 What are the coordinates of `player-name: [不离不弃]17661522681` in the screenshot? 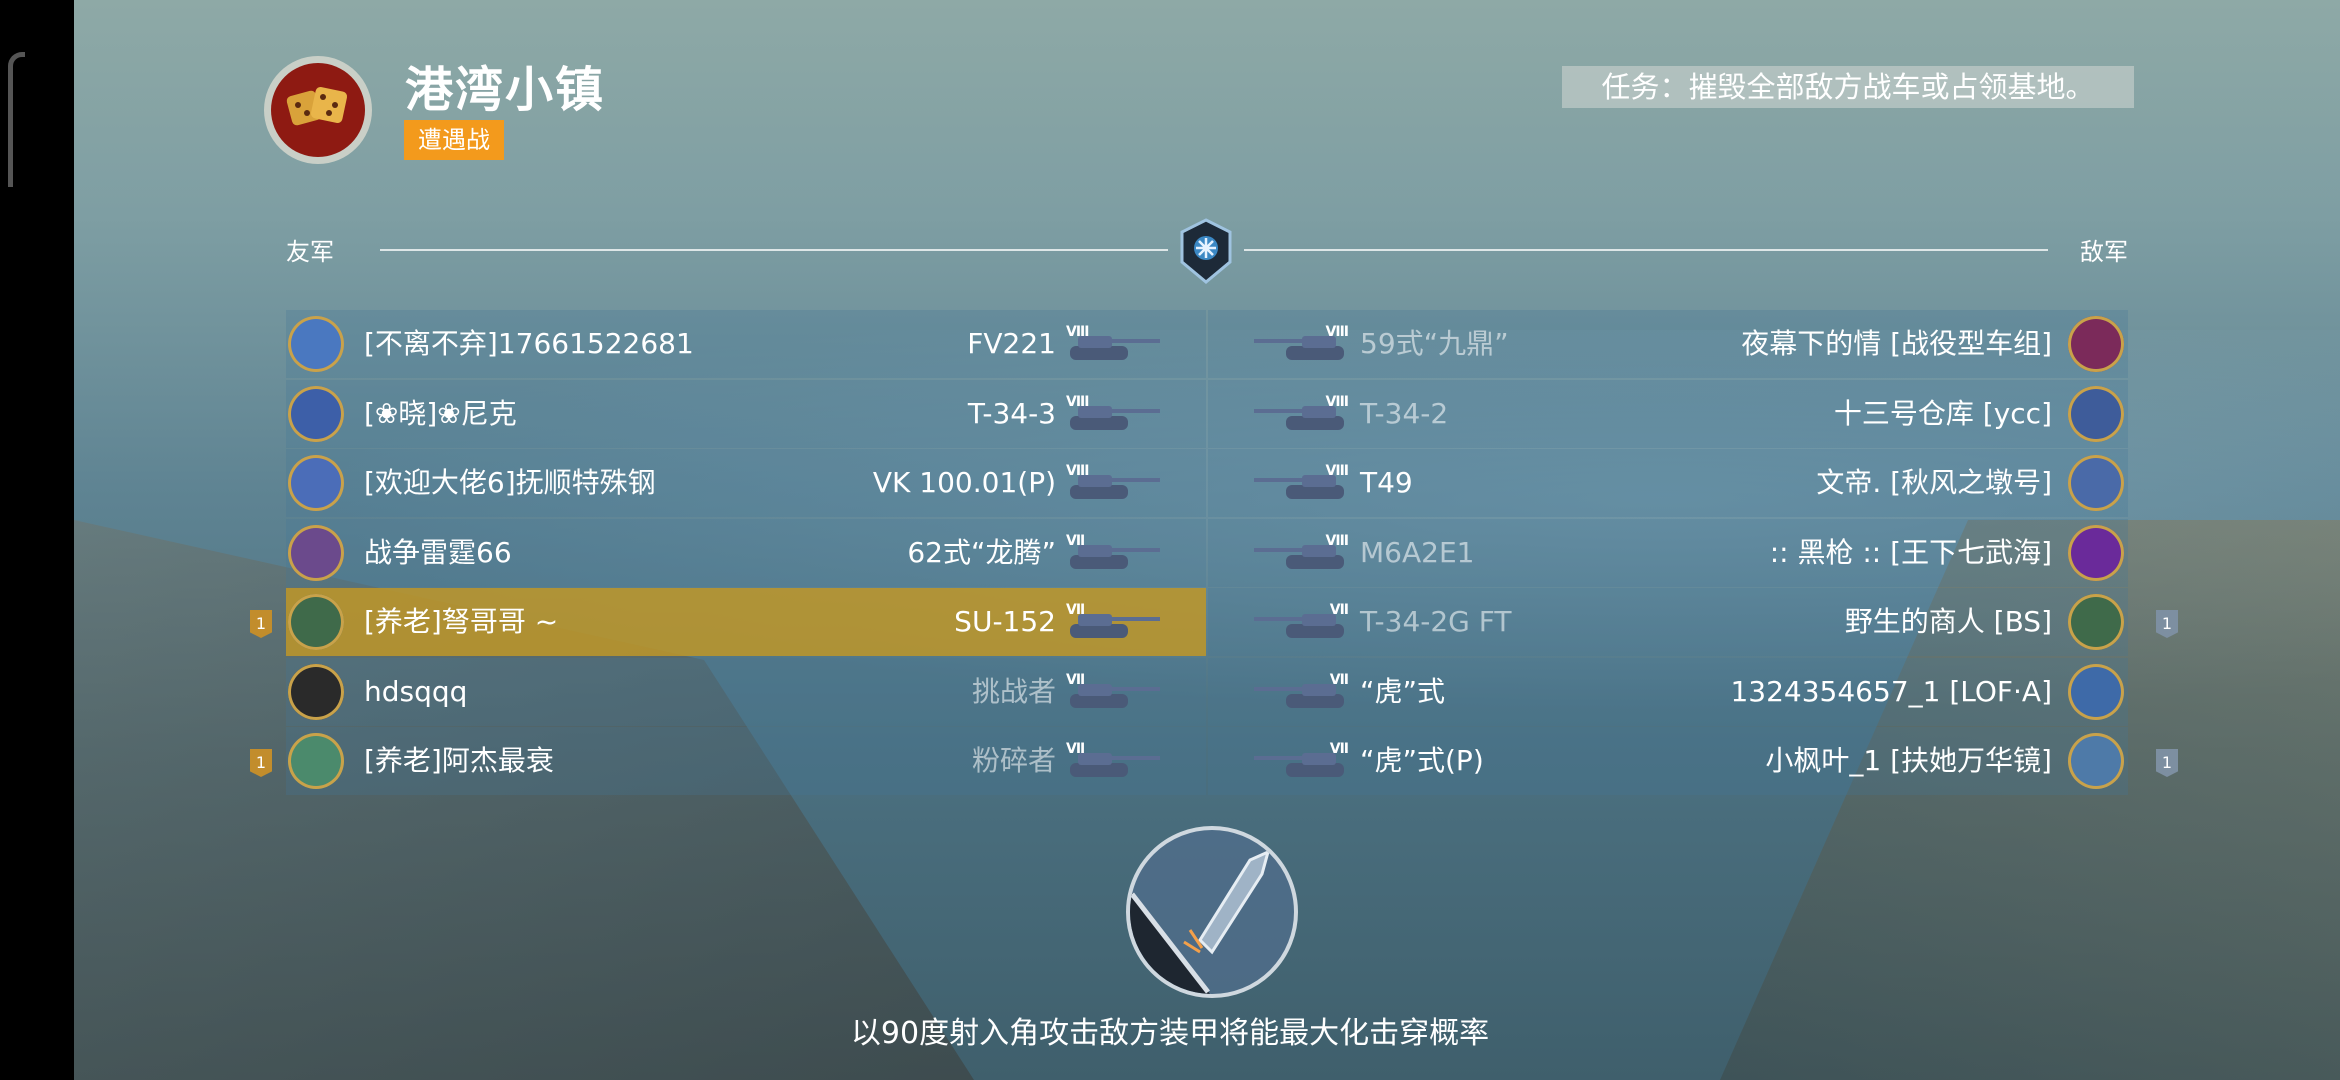 It's located at (529, 343).